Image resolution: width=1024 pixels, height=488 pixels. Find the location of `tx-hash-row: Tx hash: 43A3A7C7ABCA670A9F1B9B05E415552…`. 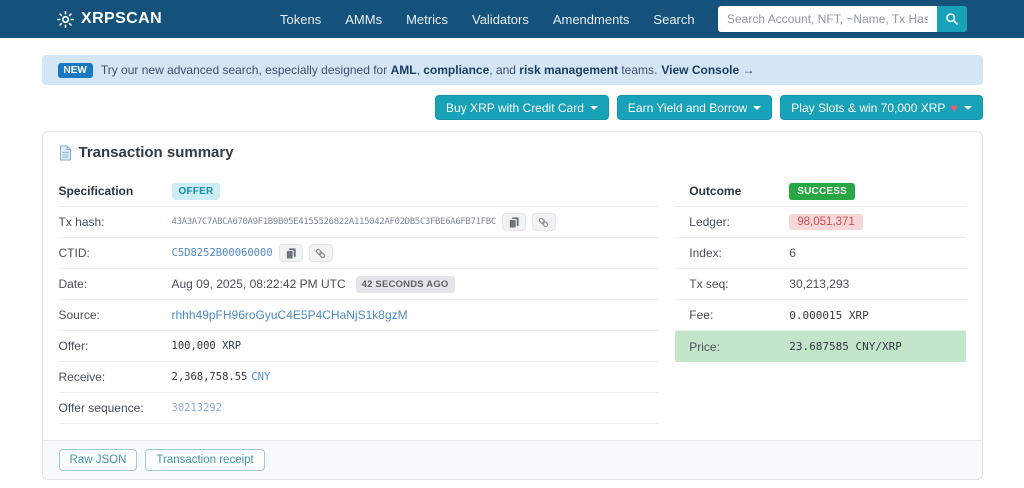

tx-hash-row: Tx hash: 43A3A7C7ABCA670A9F1B9B05E415552… is located at coordinates (359, 222).